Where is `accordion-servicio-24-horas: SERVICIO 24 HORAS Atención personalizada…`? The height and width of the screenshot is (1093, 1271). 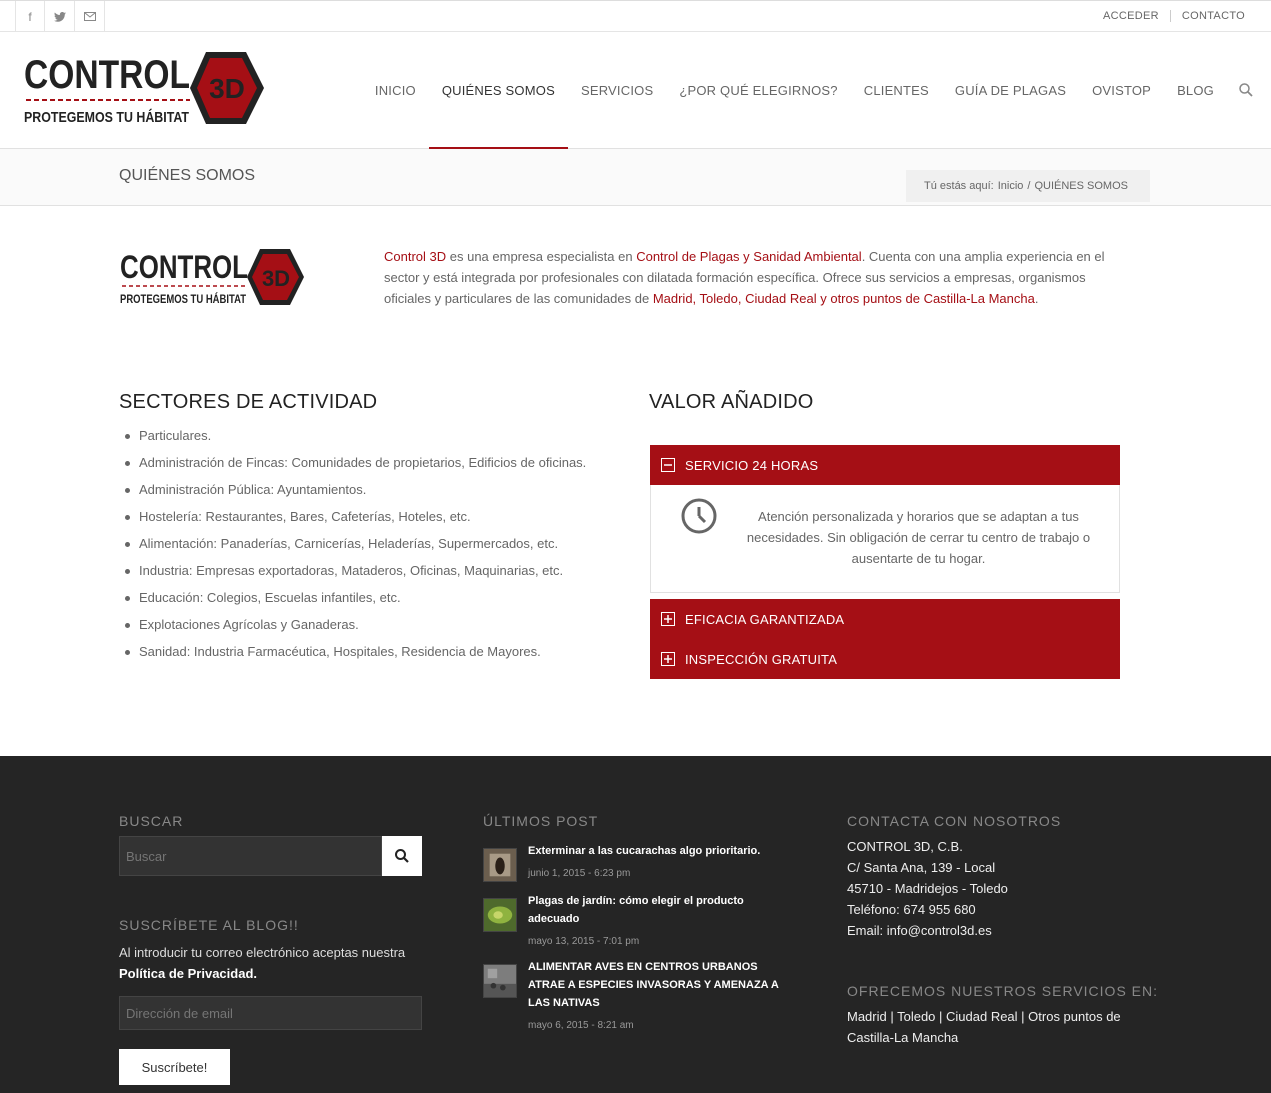 accordion-servicio-24-horas: SERVICIO 24 HORAS Atención personalizada… is located at coordinates (885, 519).